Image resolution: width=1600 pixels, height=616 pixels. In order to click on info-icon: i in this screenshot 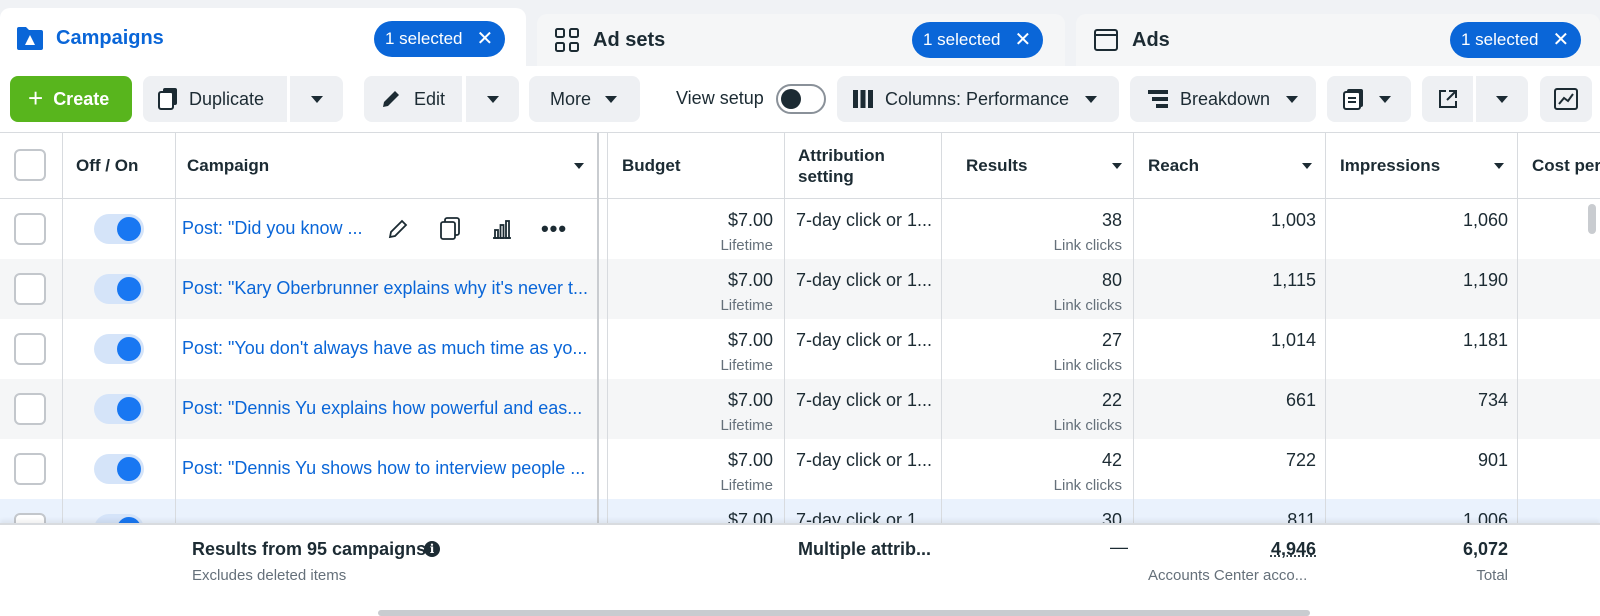, I will do `click(432, 549)`.